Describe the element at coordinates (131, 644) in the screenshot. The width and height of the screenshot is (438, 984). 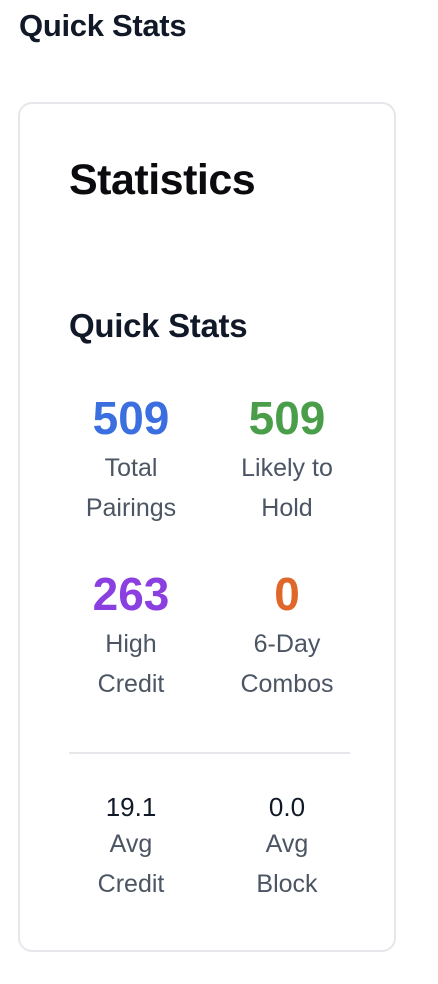
I see `stat-label-line: High` at that location.